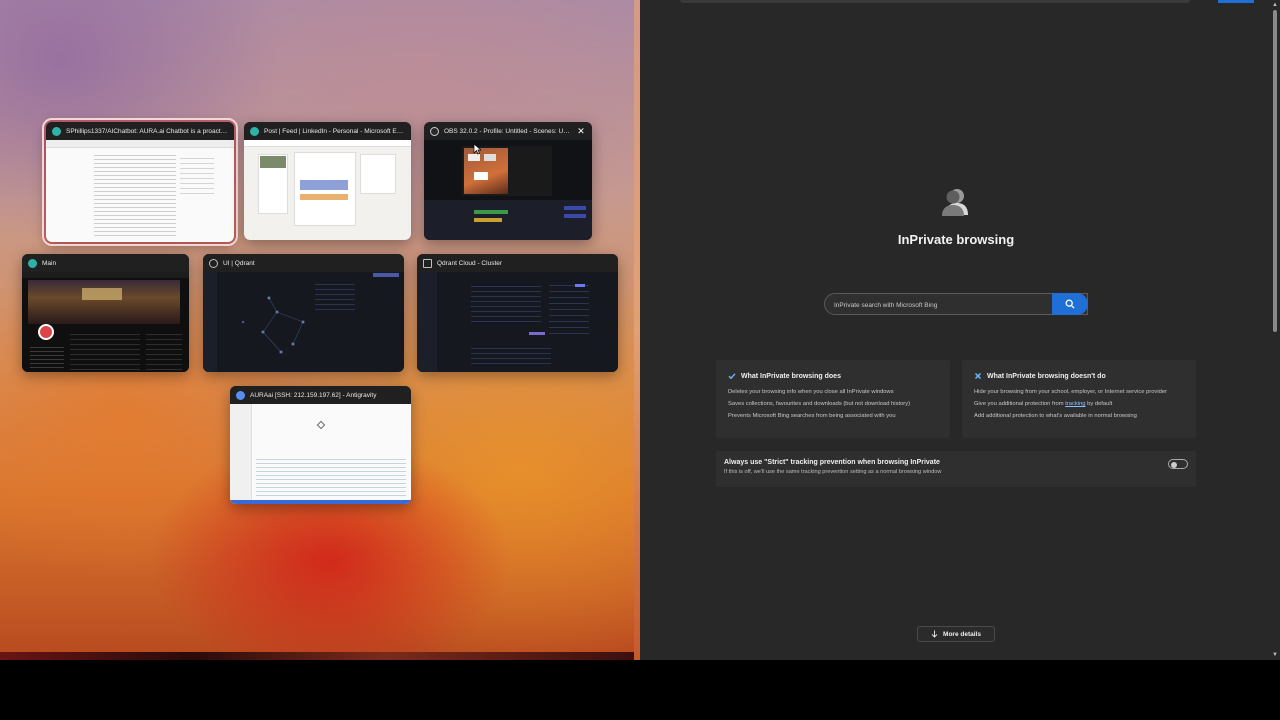 The width and height of the screenshot is (1280, 720). I want to click on search-button, so click(1070, 304).